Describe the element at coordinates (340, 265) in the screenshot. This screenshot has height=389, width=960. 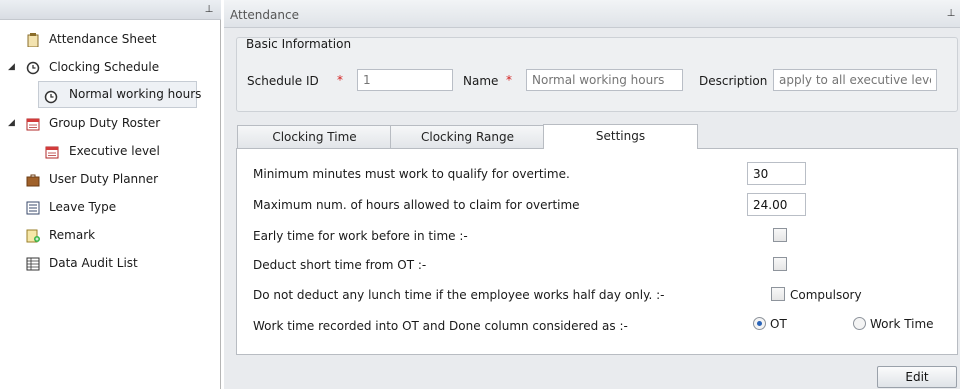
I see `deduct-short-label: Deduct short time from OT :-` at that location.